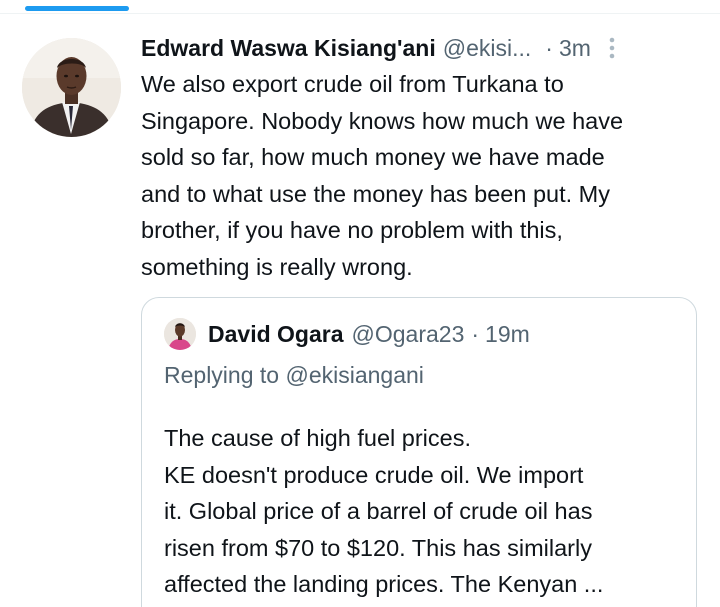 Image resolution: width=720 pixels, height=607 pixels. I want to click on more-dots-glyph, so click(612, 48).